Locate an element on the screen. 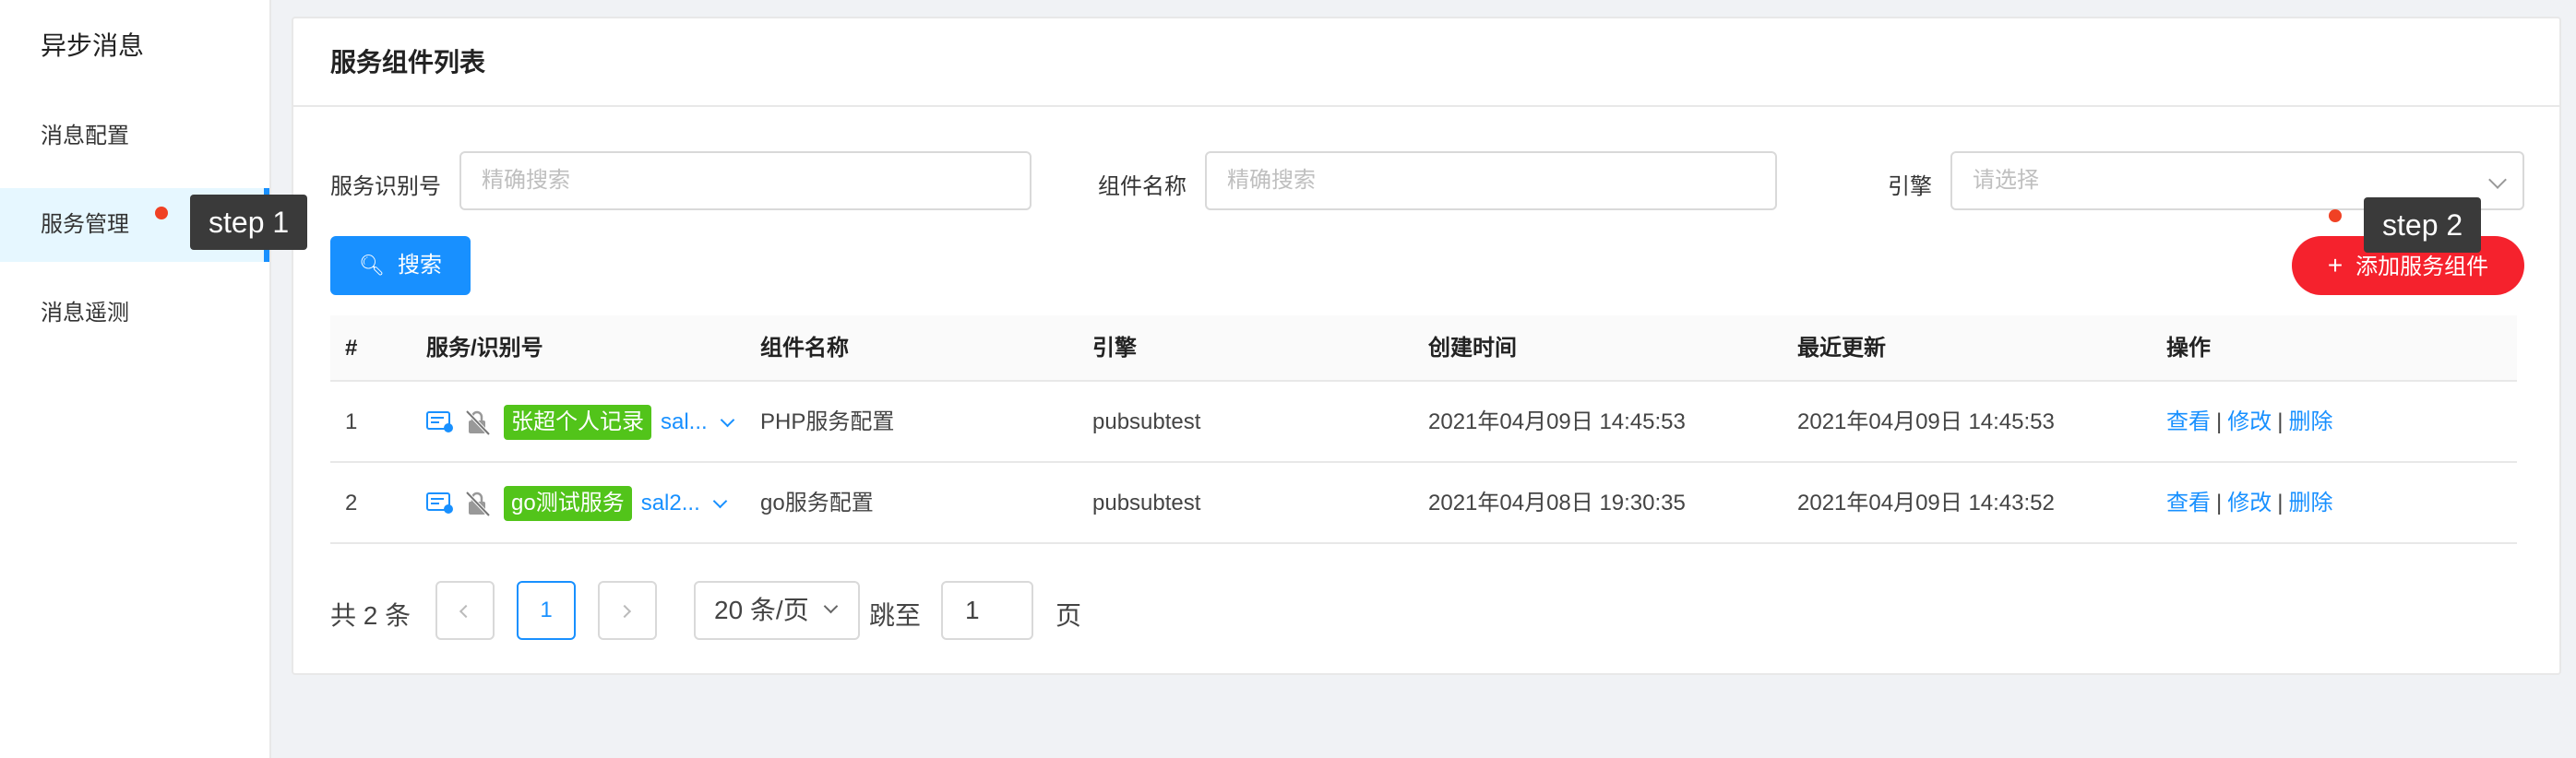 This screenshot has width=2576, height=758. search-icon: 🔍︎ is located at coordinates (372, 266).